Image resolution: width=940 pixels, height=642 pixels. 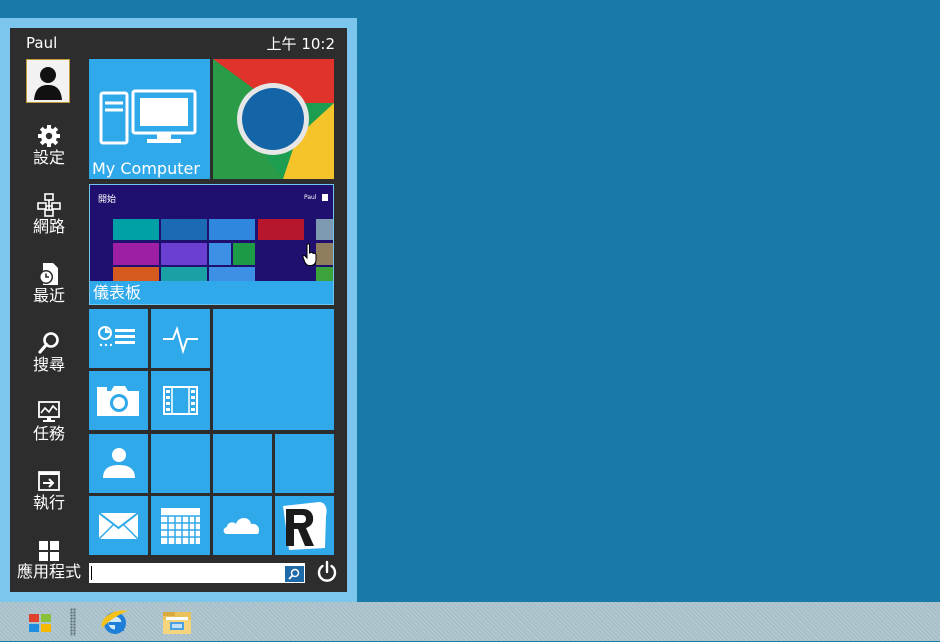 I want to click on internet-explorer-icon, so click(x=114, y=622).